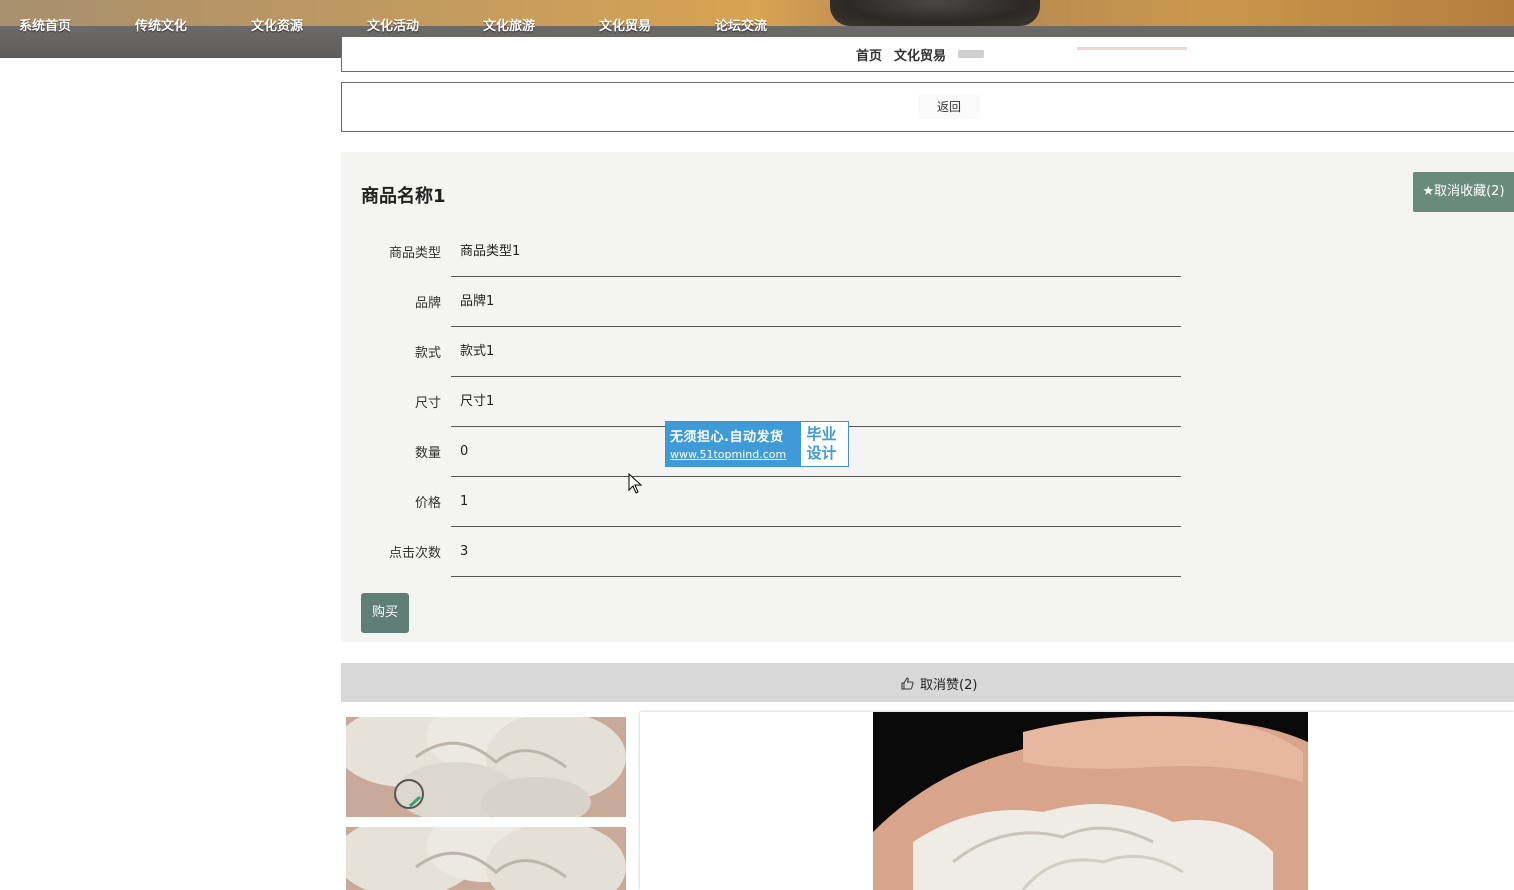 The height and width of the screenshot is (890, 1514). I want to click on watermark-right-bottom: 设计, so click(821, 453).